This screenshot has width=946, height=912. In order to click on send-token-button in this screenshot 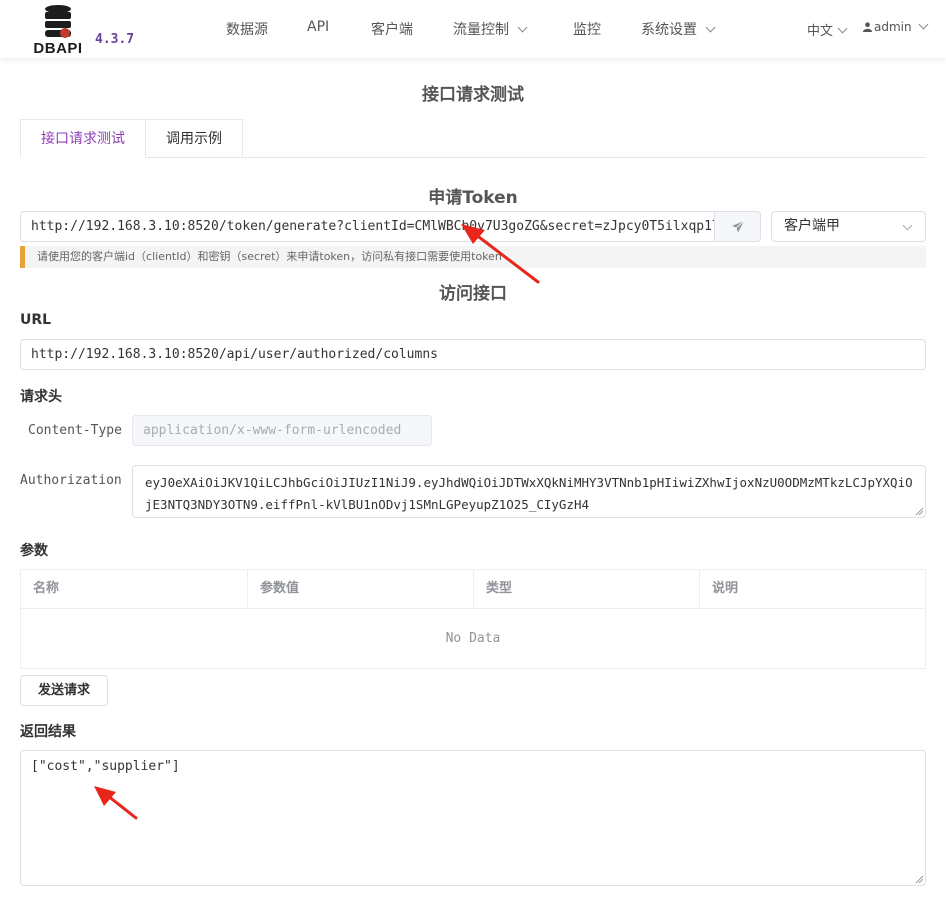, I will do `click(737, 226)`.